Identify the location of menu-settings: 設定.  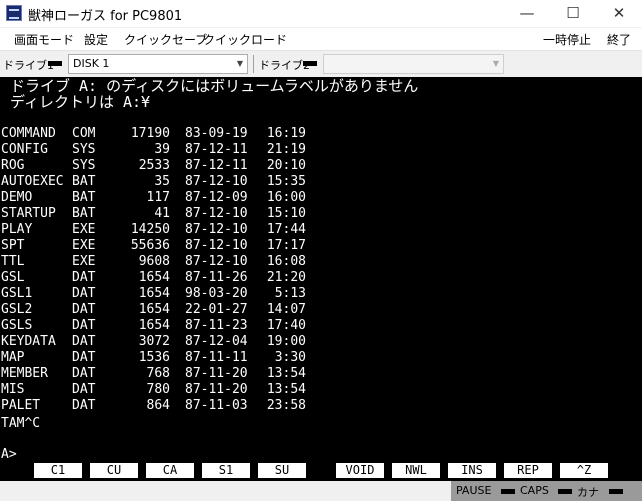
(96, 39).